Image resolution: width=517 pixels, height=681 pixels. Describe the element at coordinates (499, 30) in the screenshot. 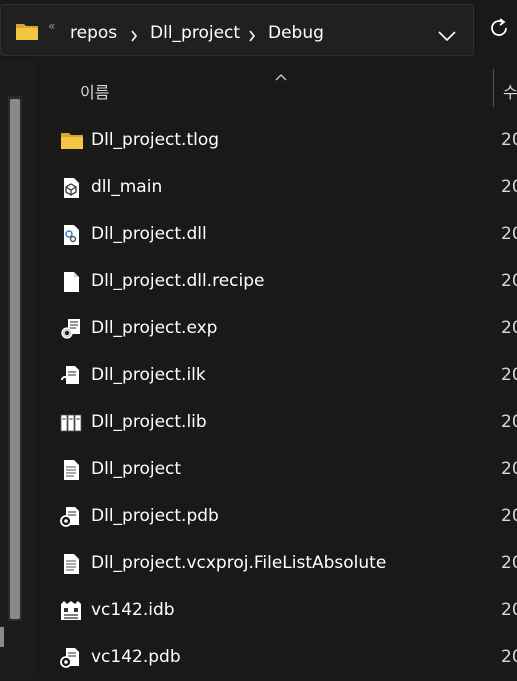

I see `refresh-icon` at that location.